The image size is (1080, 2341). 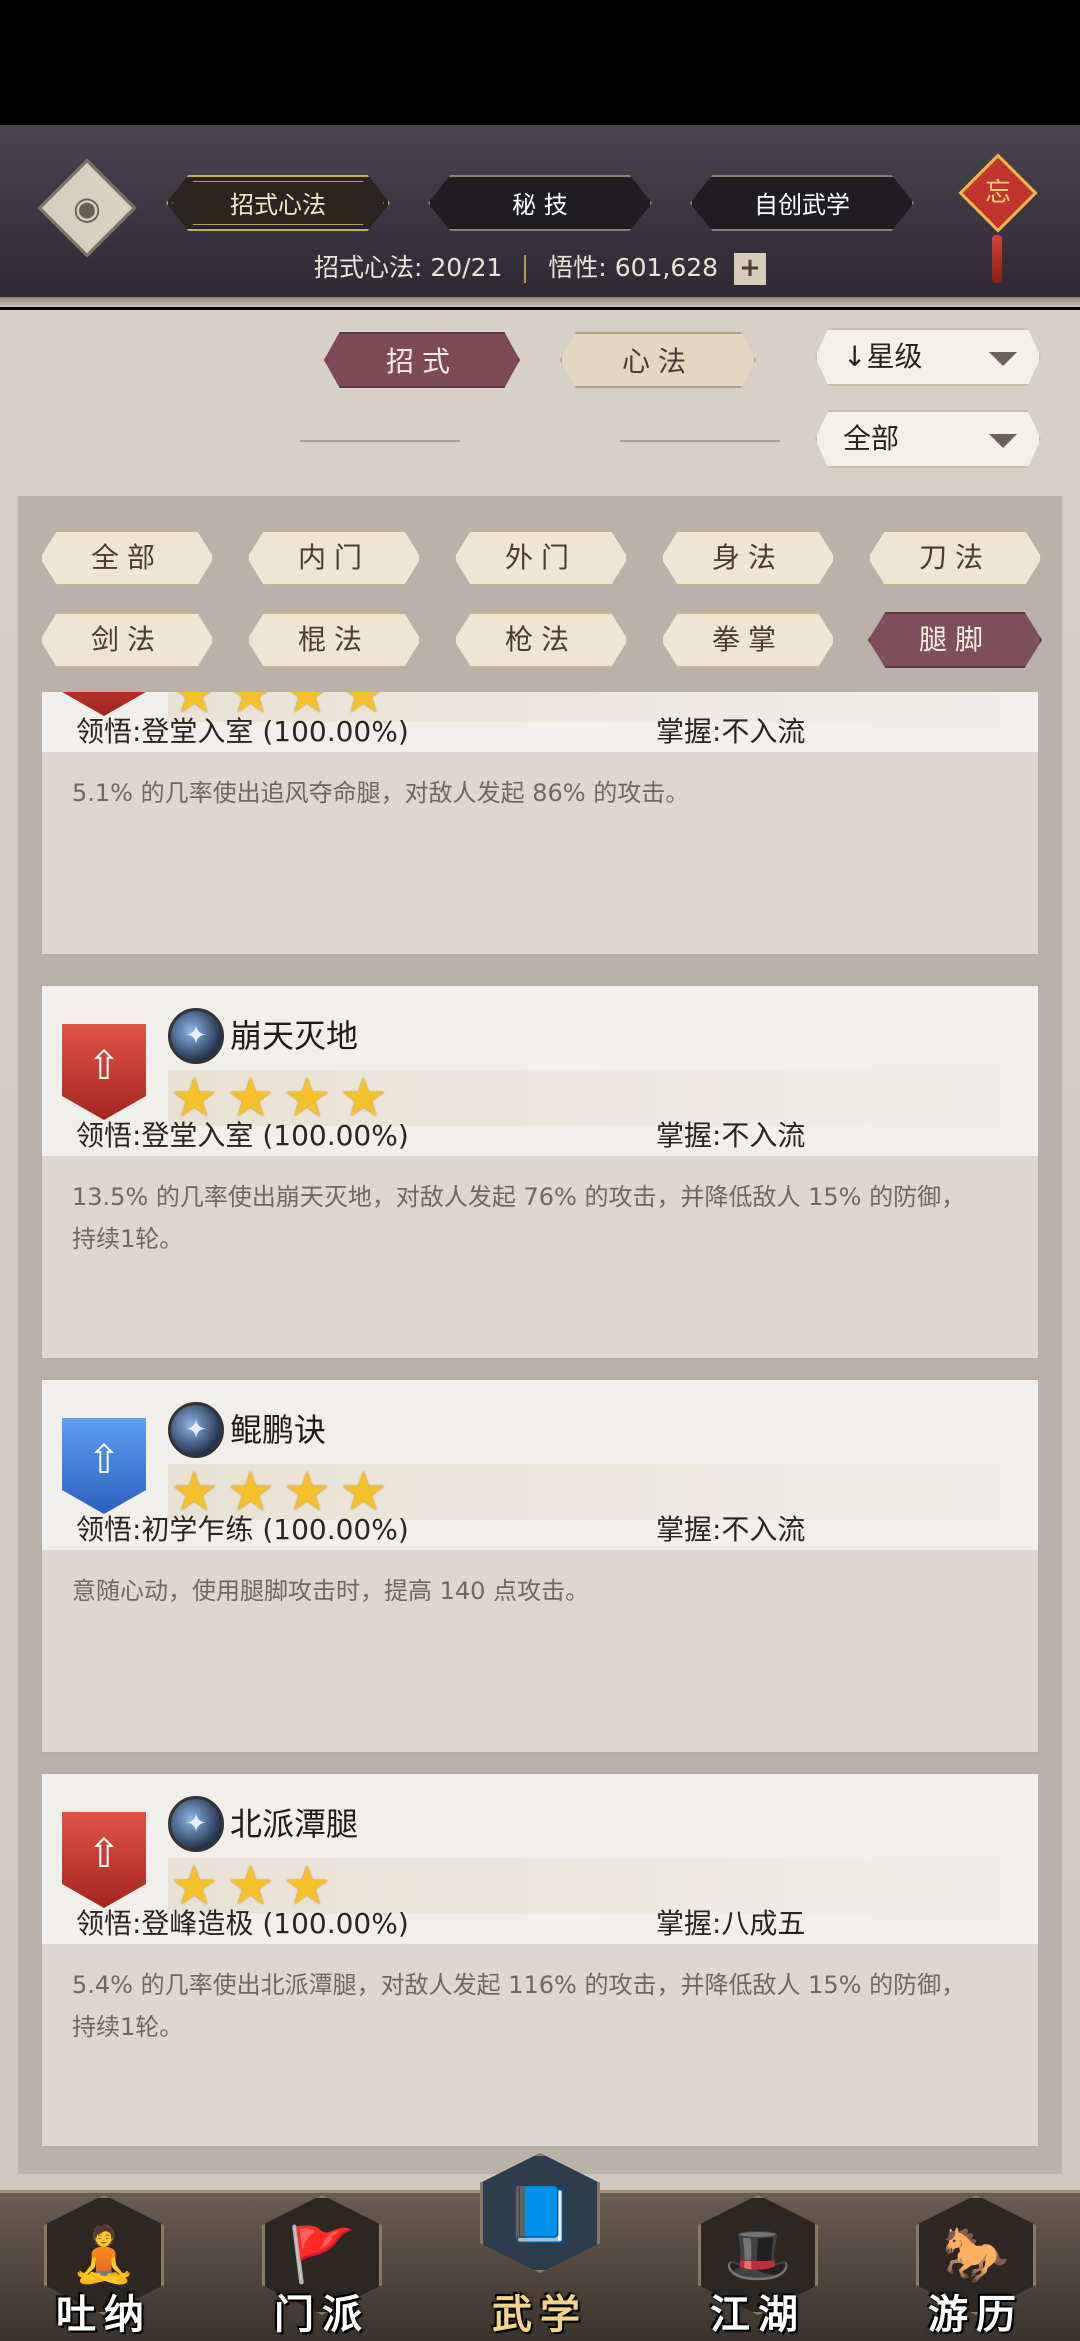 I want to click on nav-label: 江湖, so click(x=758, y=2315).